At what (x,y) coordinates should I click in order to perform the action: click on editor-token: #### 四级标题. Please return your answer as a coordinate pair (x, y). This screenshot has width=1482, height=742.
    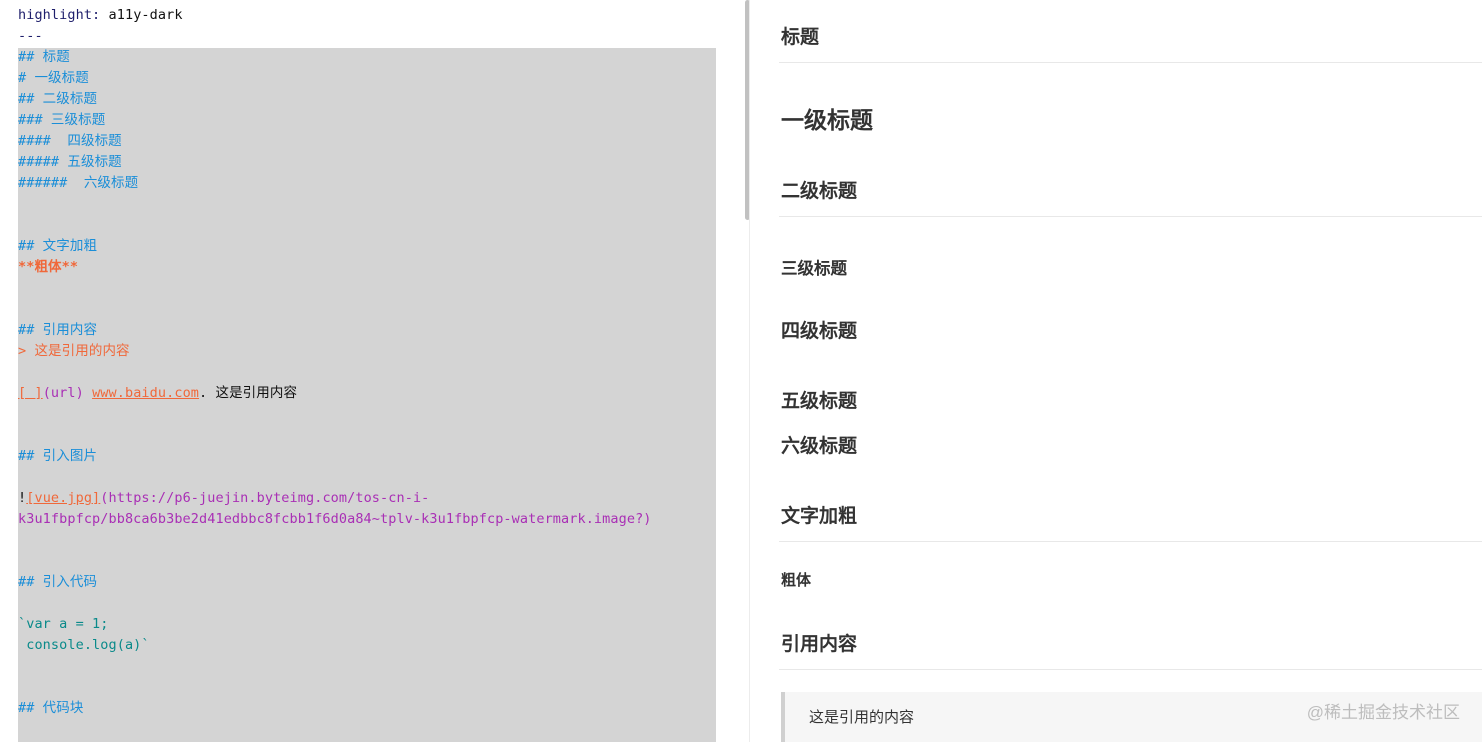
    Looking at the image, I should click on (70, 141).